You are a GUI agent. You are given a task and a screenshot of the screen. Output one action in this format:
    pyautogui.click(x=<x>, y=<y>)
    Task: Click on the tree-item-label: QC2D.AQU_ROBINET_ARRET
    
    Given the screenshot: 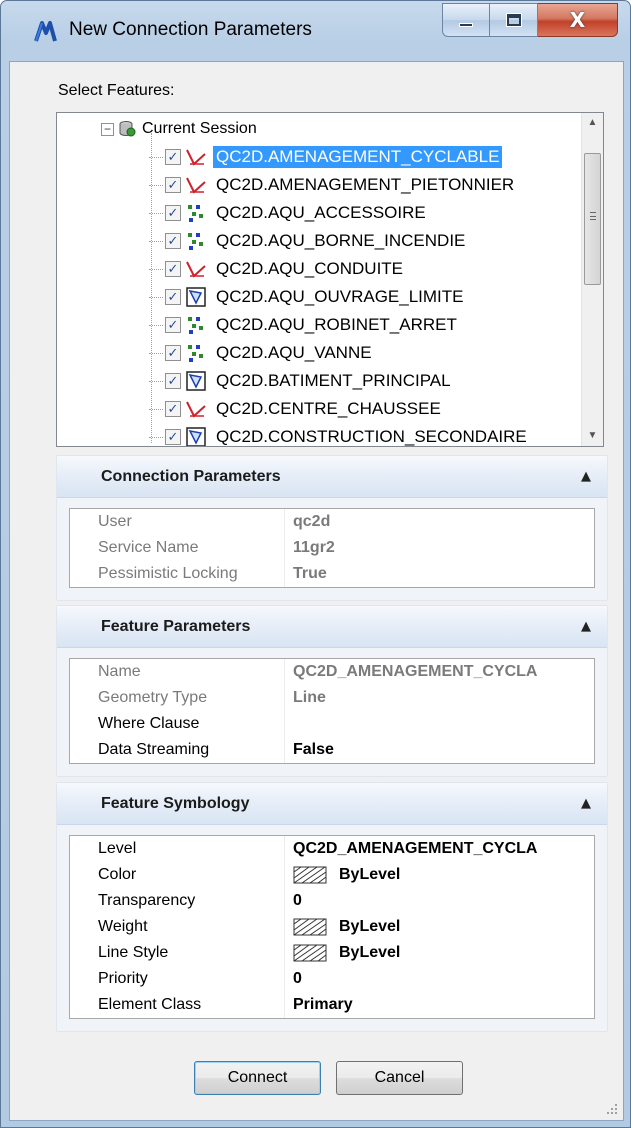 What is the action you would take?
    pyautogui.click(x=336, y=324)
    